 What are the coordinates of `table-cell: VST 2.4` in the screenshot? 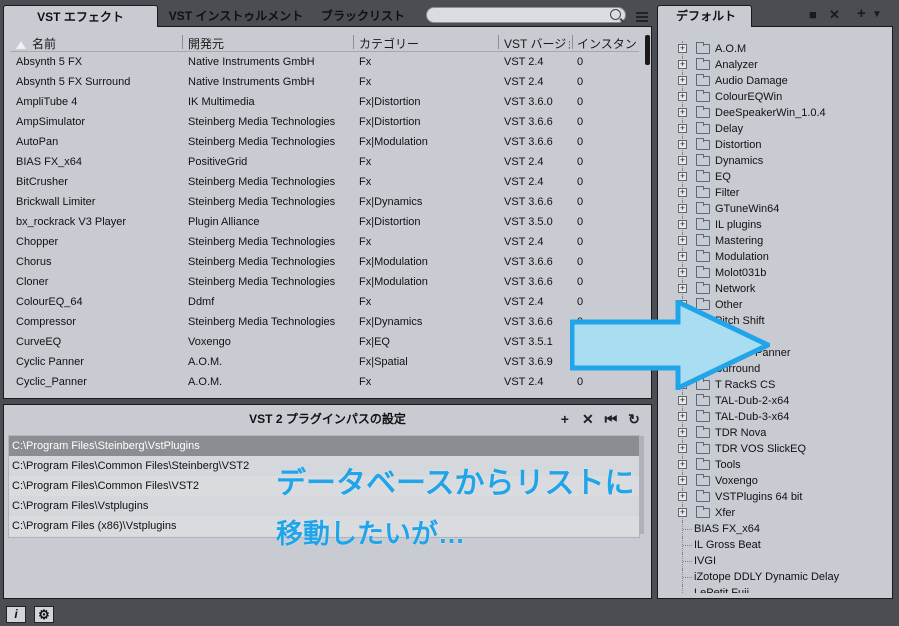 It's located at (524, 302).